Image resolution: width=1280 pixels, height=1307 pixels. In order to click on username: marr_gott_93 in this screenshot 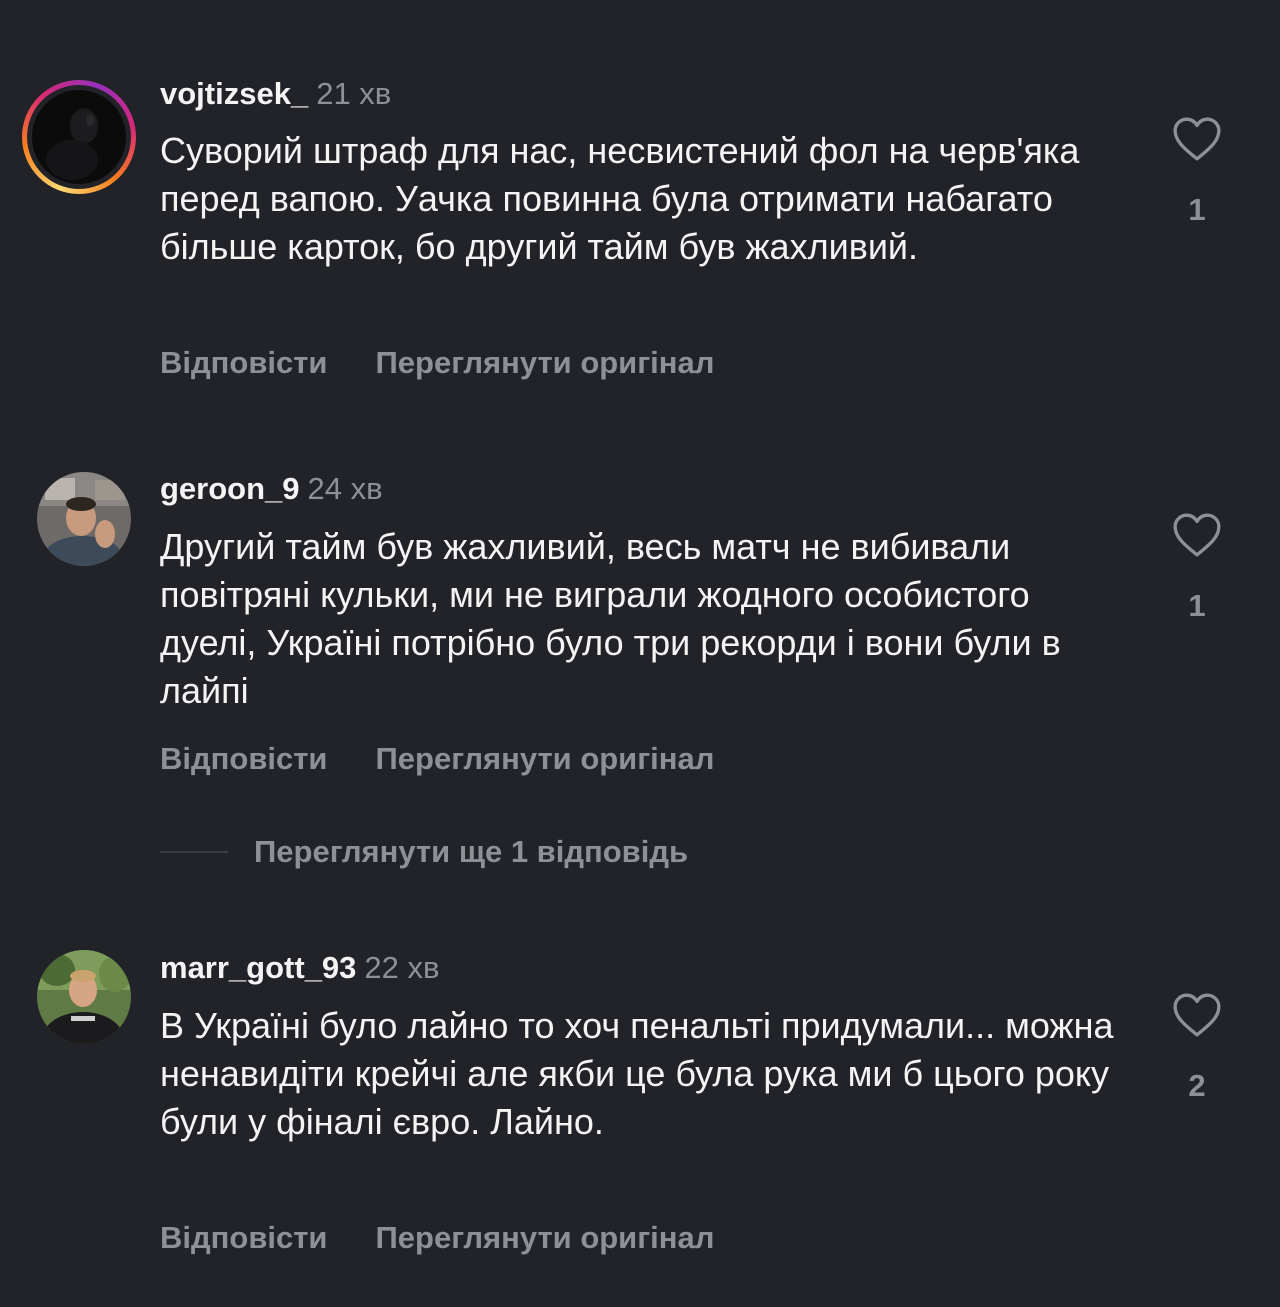, I will do `click(258, 967)`.